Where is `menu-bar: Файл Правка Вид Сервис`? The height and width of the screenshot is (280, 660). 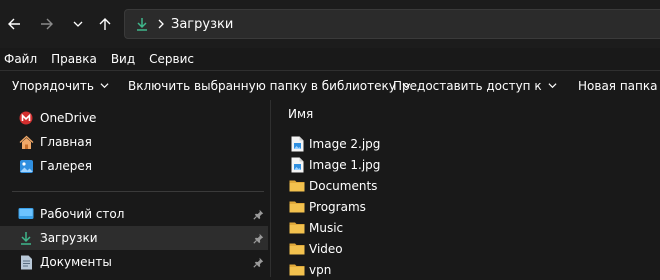
menu-bar: Файл Правка Вид Сервис is located at coordinates (330, 59).